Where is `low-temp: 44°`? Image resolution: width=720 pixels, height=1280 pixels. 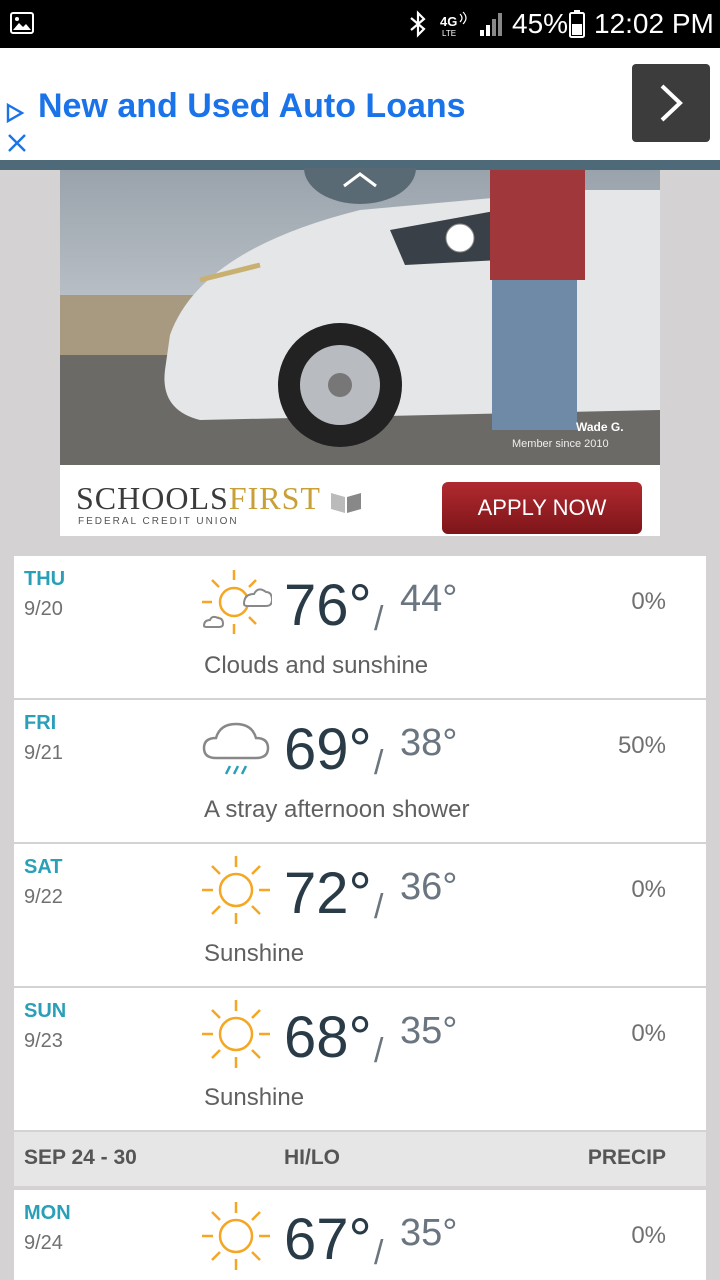 low-temp: 44° is located at coordinates (429, 599).